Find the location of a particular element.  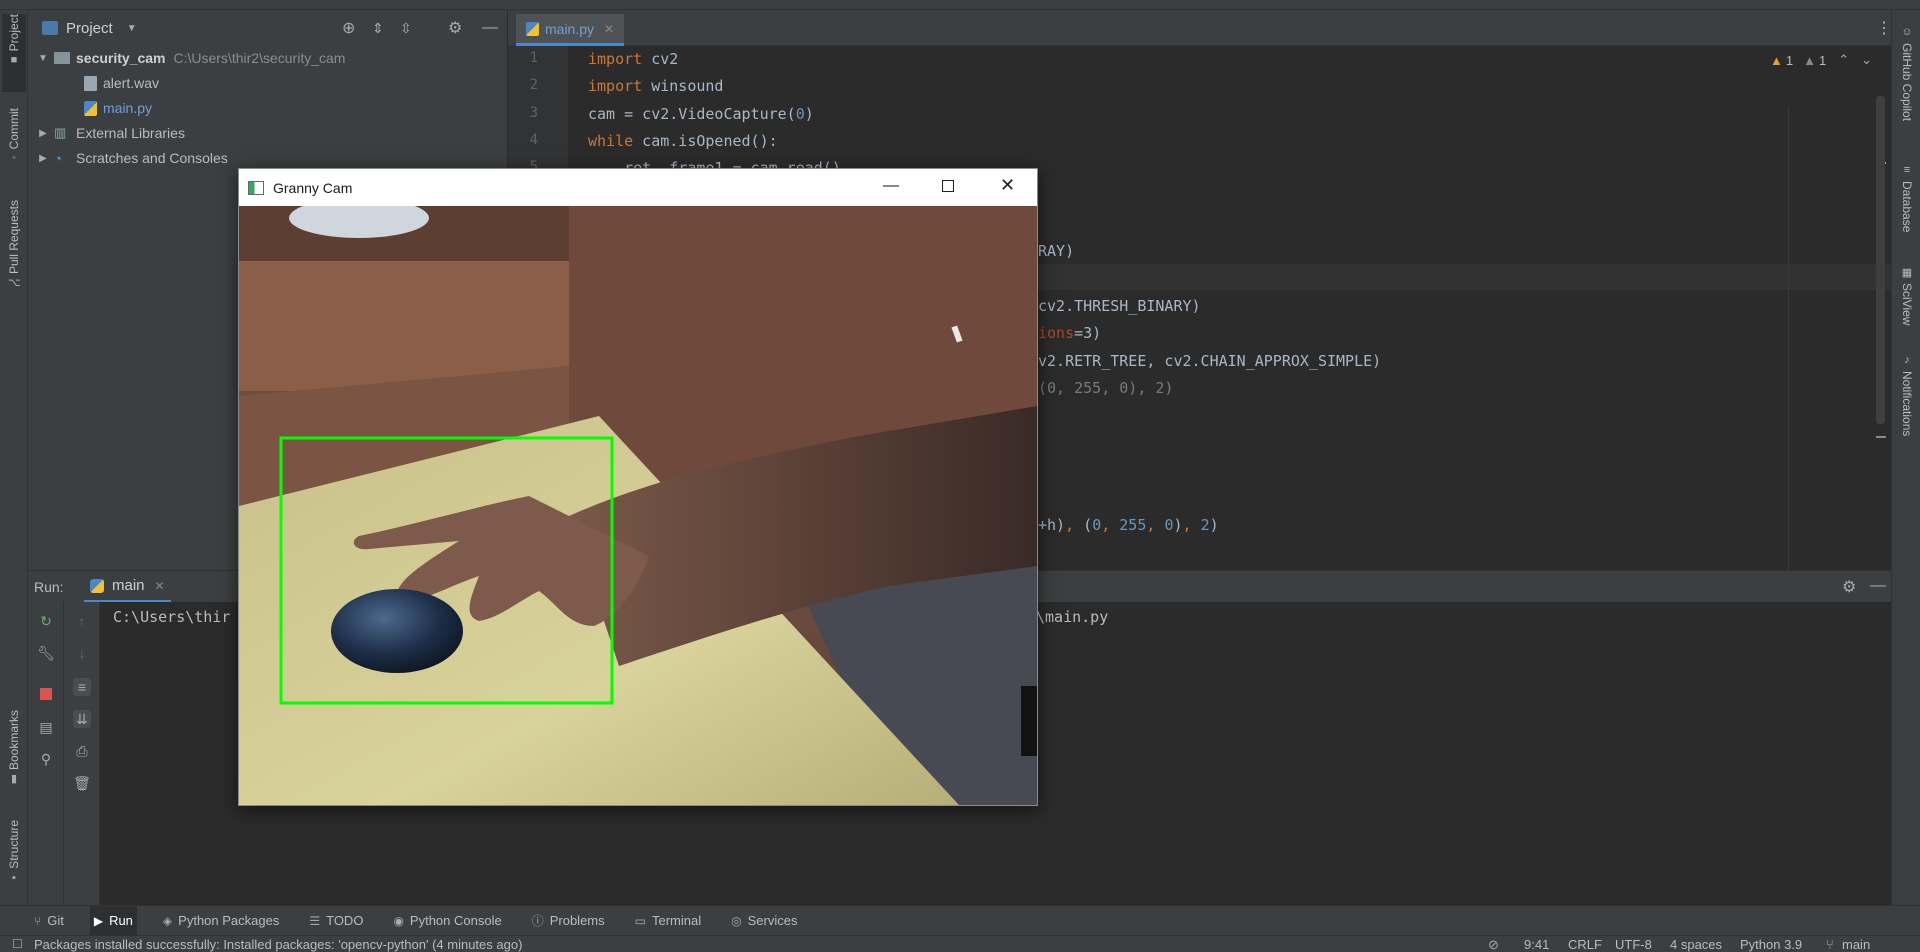

bottom-tab-run: ▶ Run is located at coordinates (113, 920).